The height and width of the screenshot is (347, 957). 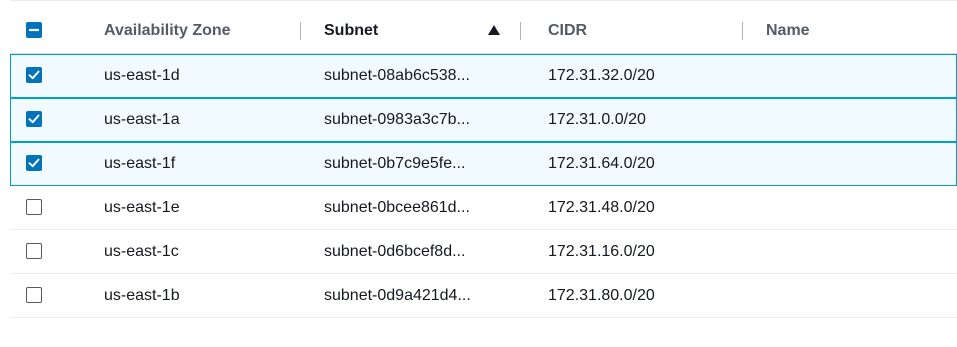 What do you see at coordinates (167, 30) in the screenshot?
I see `column-header-availability-zone: Availability Zone` at bounding box center [167, 30].